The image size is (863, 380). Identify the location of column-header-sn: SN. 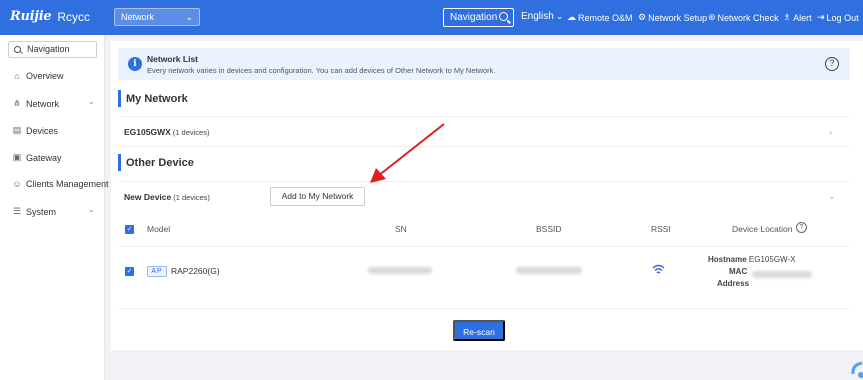
(401, 229).